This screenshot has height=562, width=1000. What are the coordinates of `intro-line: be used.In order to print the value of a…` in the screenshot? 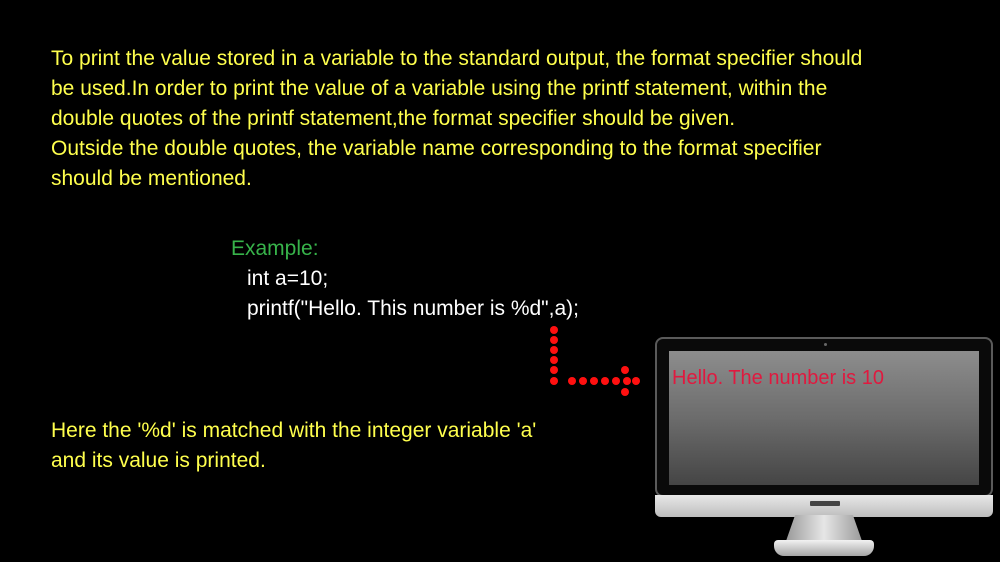 It's located at (439, 88).